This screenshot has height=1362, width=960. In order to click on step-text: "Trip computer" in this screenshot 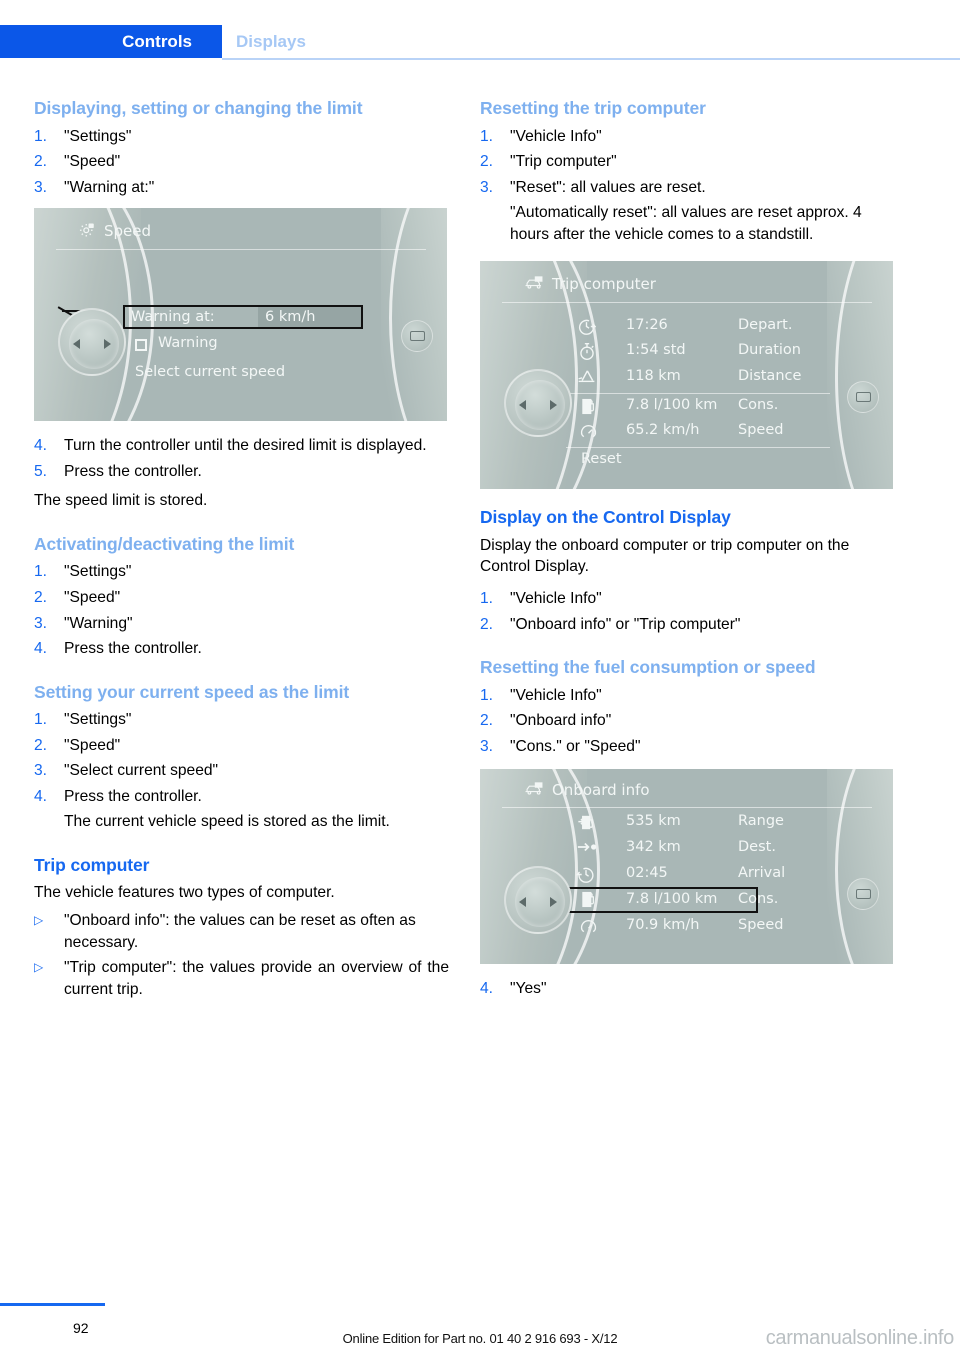, I will do `click(563, 162)`.